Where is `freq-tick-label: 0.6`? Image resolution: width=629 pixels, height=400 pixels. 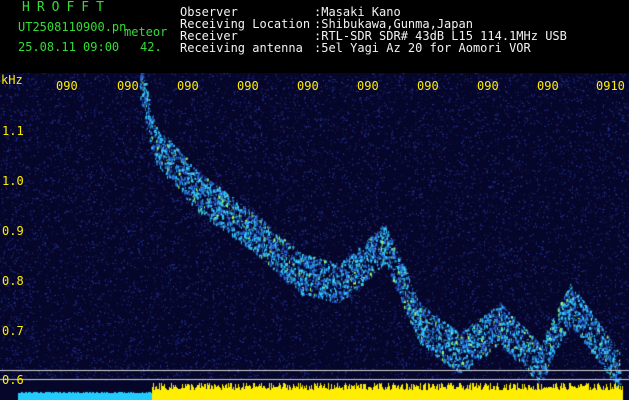 freq-tick-label: 0.6 is located at coordinates (13, 380).